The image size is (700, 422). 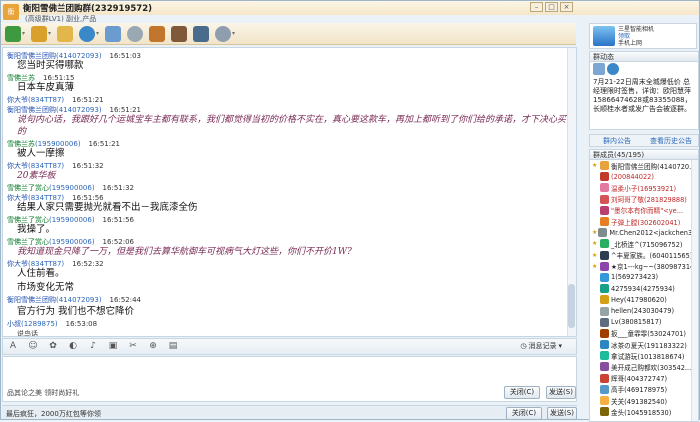 I want to click on more-icon: ⊕, so click(x=153, y=346).